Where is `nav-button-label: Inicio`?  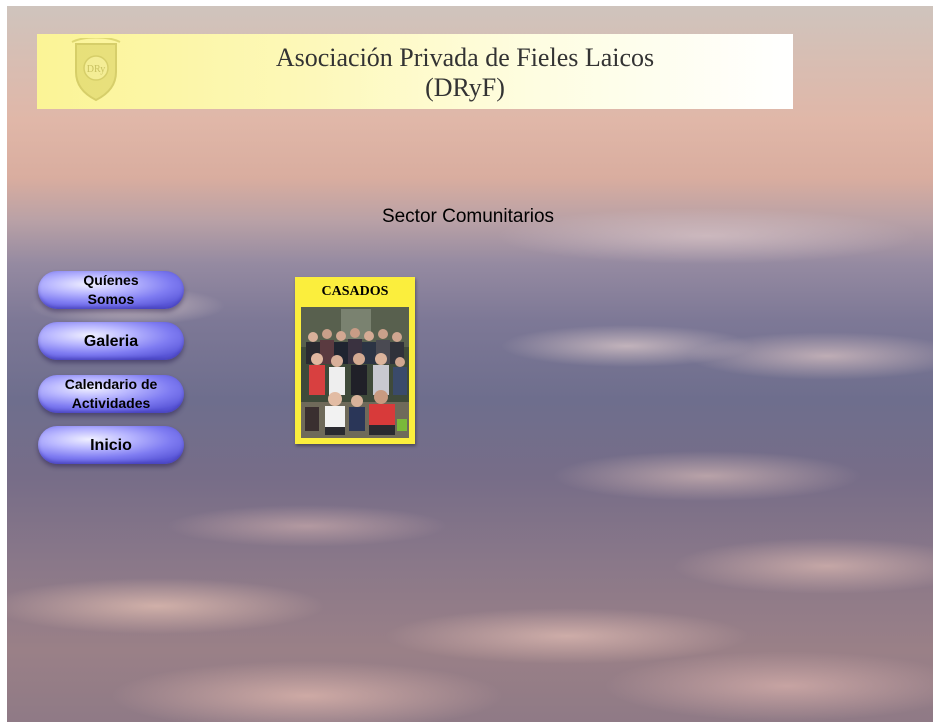 nav-button-label: Inicio is located at coordinates (111, 445).